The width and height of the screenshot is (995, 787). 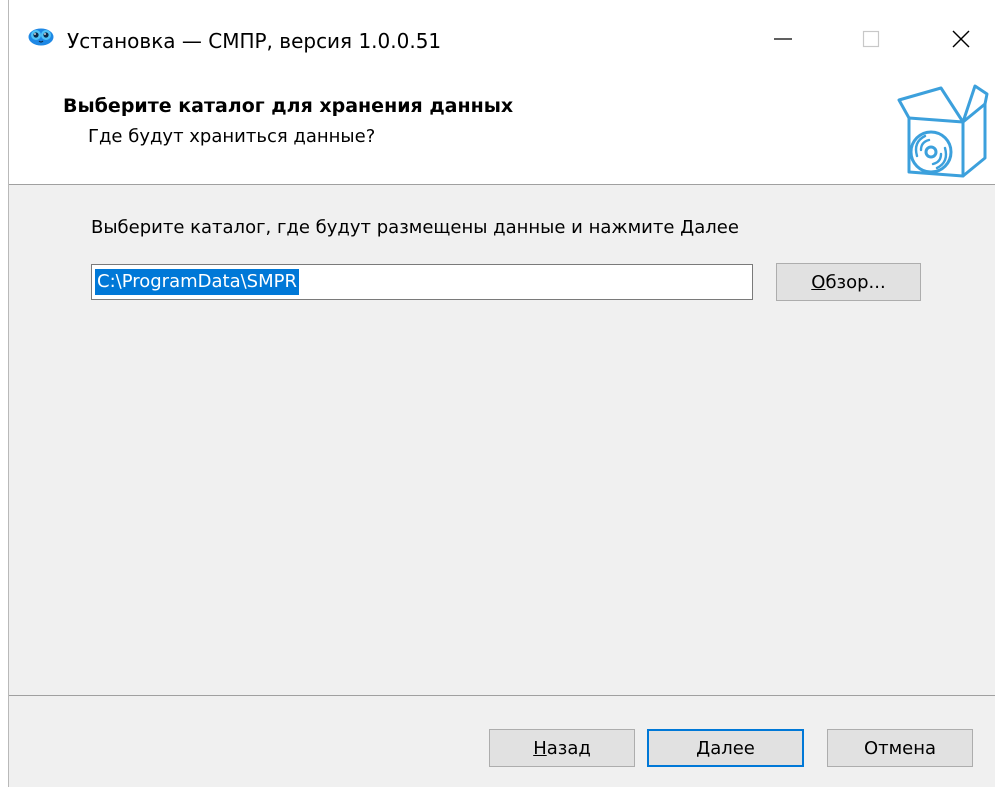 What do you see at coordinates (254, 41) in the screenshot?
I see `window-title: Установка — СМПР, версия 1.0.0.51` at bounding box center [254, 41].